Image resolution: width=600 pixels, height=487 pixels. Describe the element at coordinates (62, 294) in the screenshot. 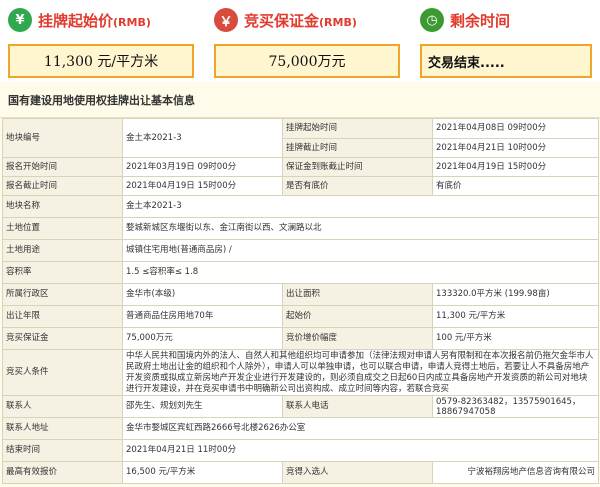

I see `label-district: 所属行政区` at that location.